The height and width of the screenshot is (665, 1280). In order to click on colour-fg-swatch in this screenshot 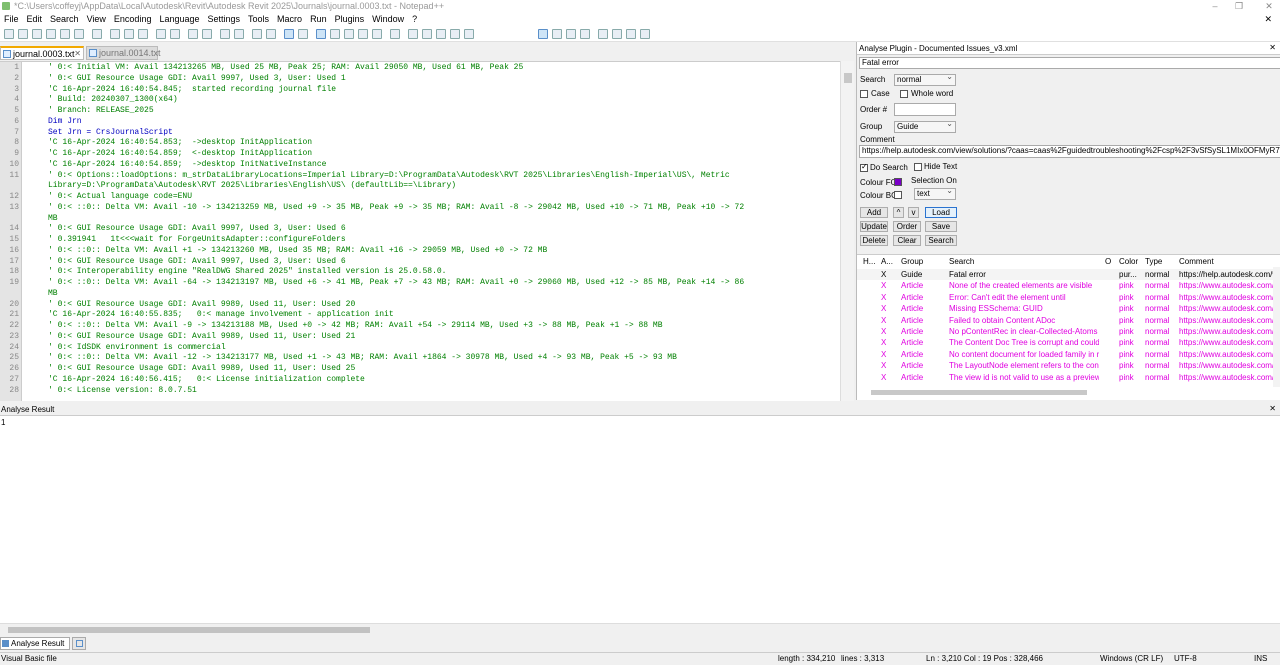, I will do `click(898, 182)`.